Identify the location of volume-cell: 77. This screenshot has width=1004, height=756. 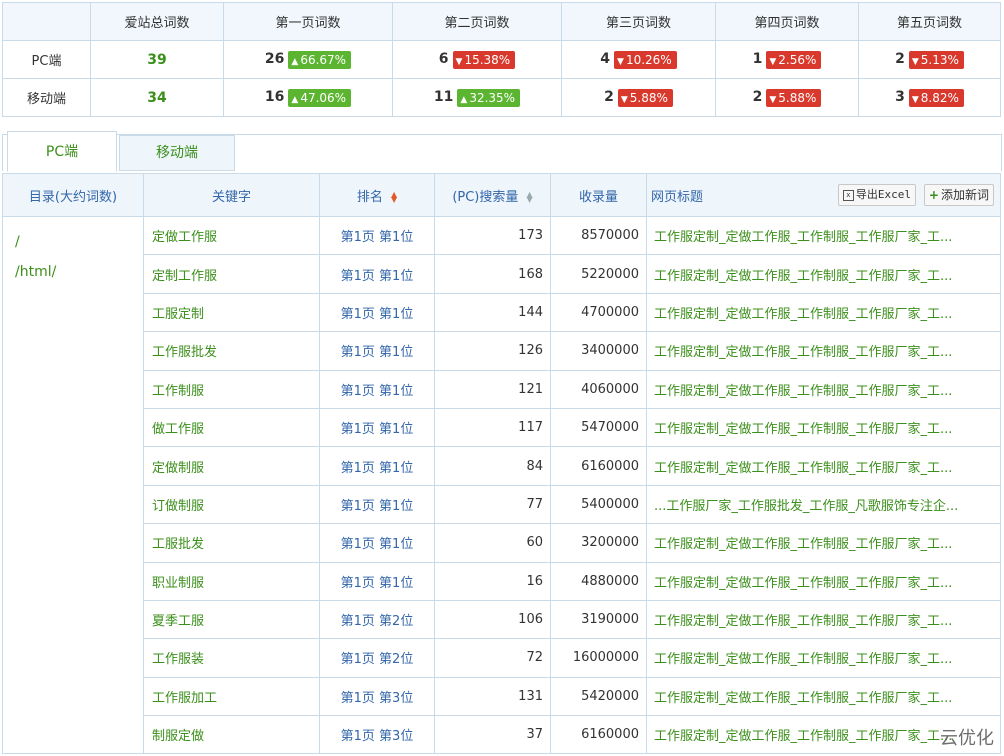
(492, 504).